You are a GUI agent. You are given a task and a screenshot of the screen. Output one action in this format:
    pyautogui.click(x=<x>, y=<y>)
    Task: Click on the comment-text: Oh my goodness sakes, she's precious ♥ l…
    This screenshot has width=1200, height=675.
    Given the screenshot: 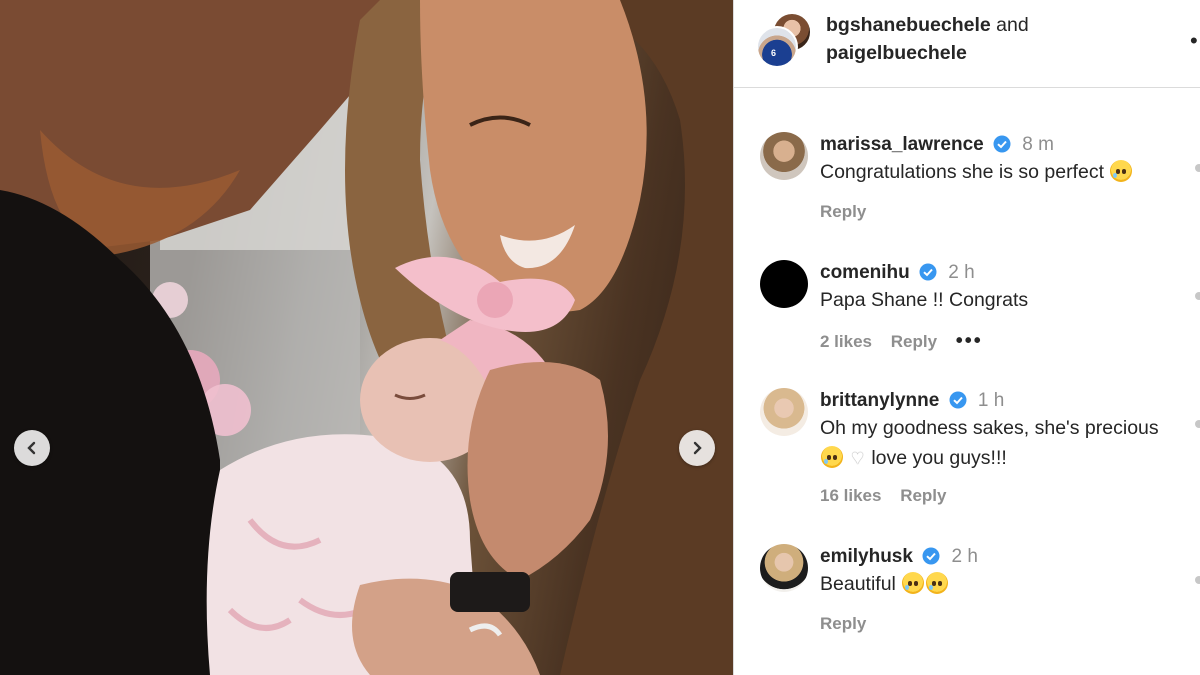 What is the action you would take?
    pyautogui.click(x=1006, y=443)
    